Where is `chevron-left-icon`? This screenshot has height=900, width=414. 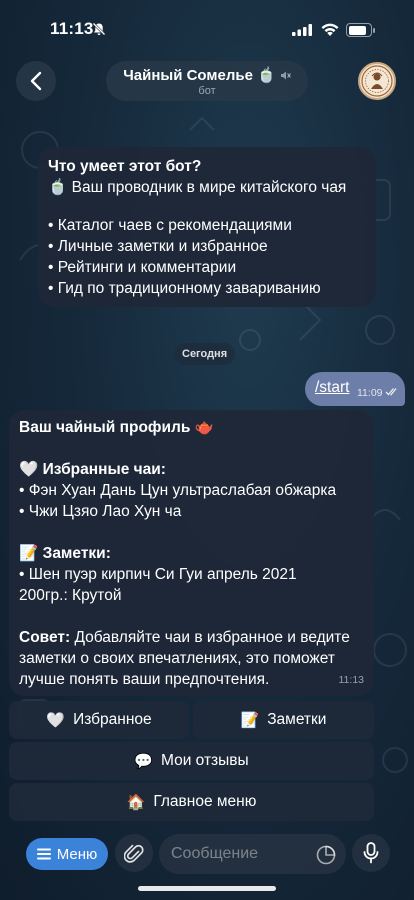 chevron-left-icon is located at coordinates (36, 81).